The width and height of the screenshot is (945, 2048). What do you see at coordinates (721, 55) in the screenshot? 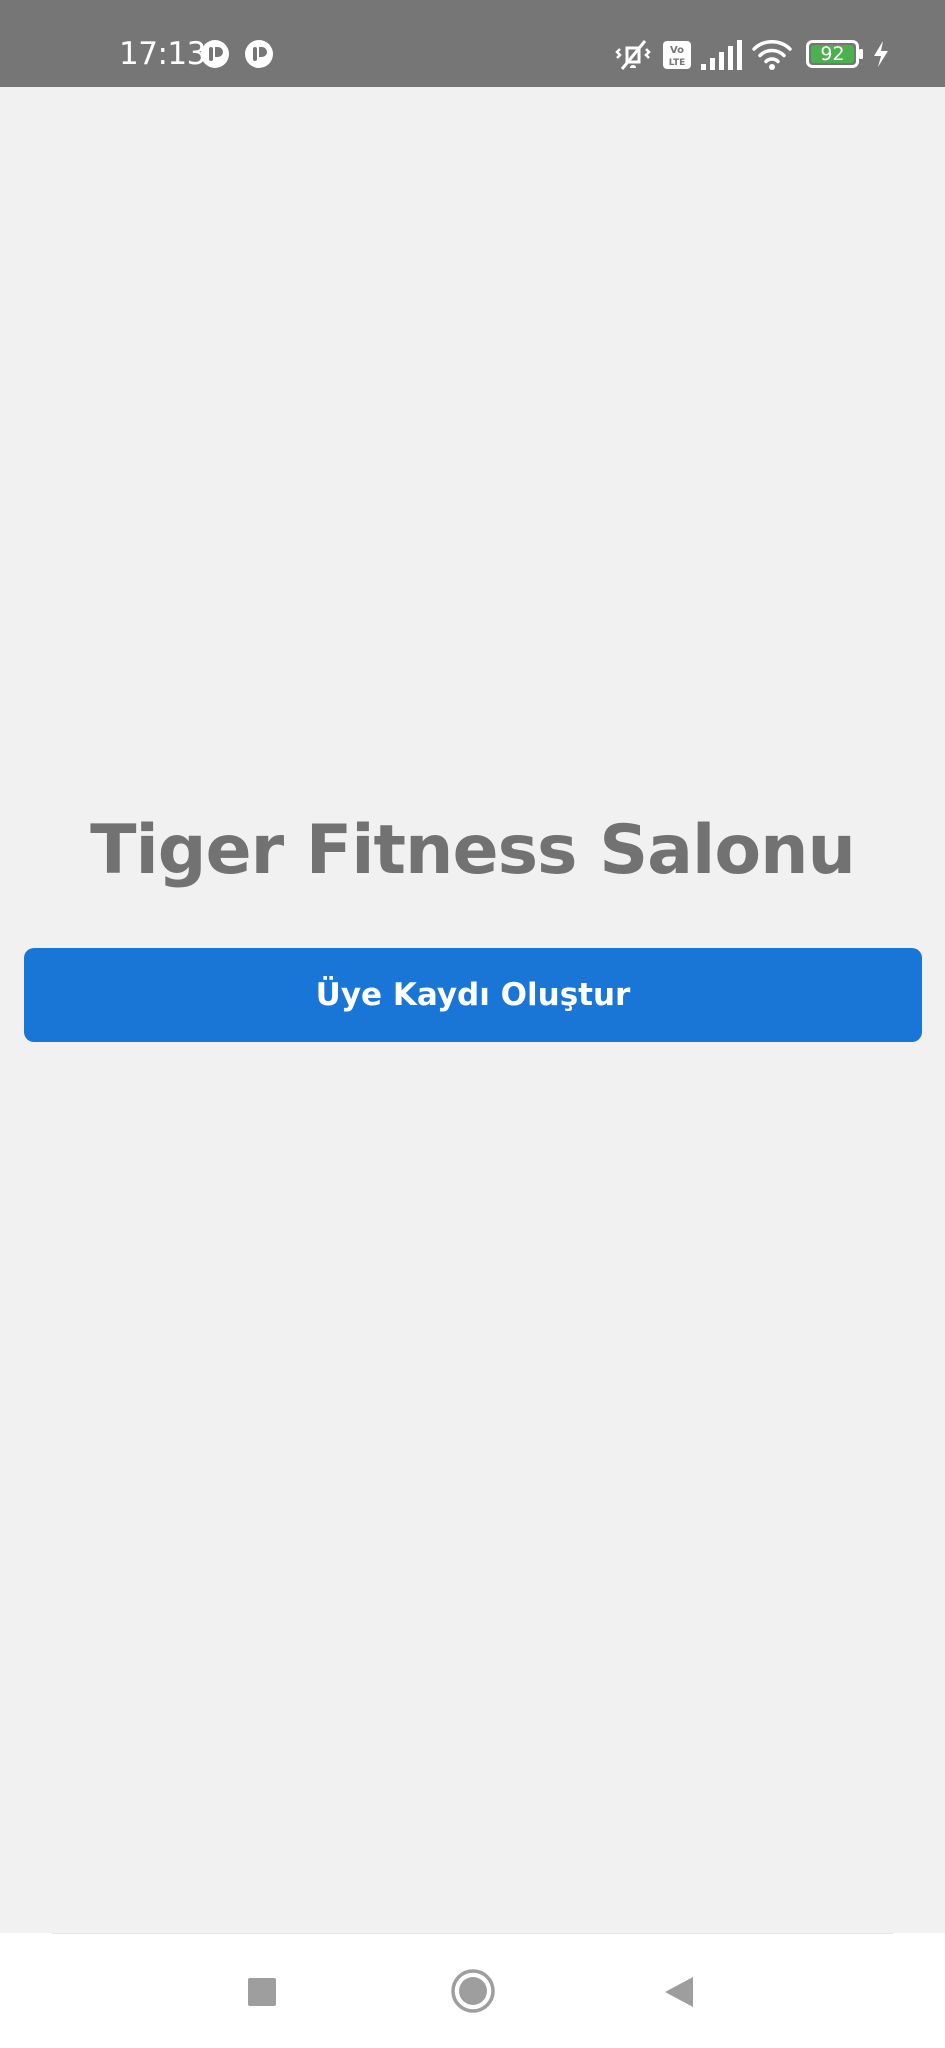
I see `signal-bars-icon` at bounding box center [721, 55].